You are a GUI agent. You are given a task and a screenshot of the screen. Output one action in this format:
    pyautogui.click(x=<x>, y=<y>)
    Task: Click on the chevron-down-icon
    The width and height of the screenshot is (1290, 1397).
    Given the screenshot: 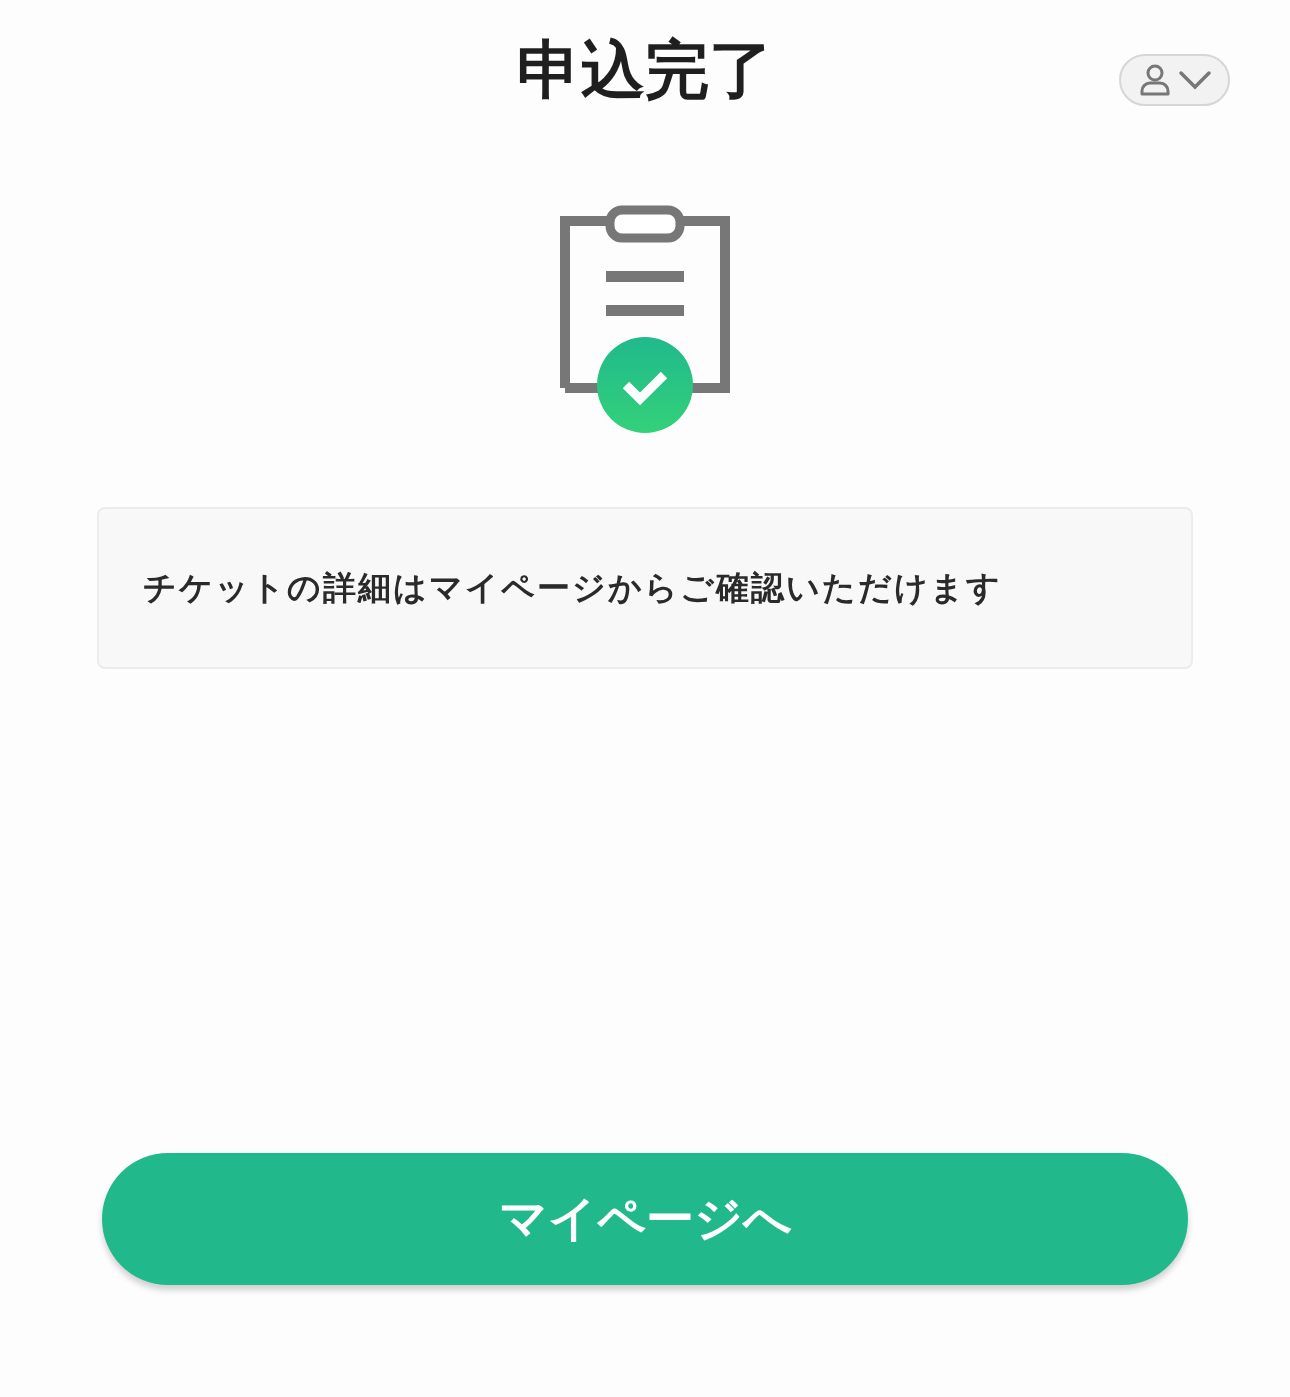 What is the action you would take?
    pyautogui.click(x=1194, y=80)
    